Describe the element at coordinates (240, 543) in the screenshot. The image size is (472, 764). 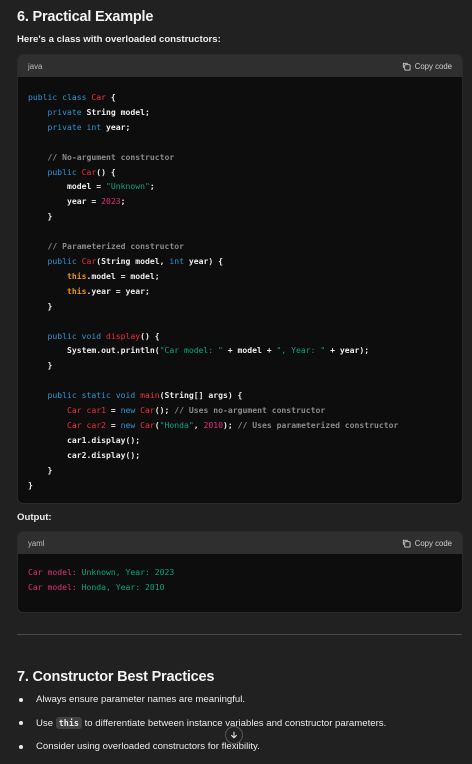
I see `code-block-header: yaml Copy code` at that location.